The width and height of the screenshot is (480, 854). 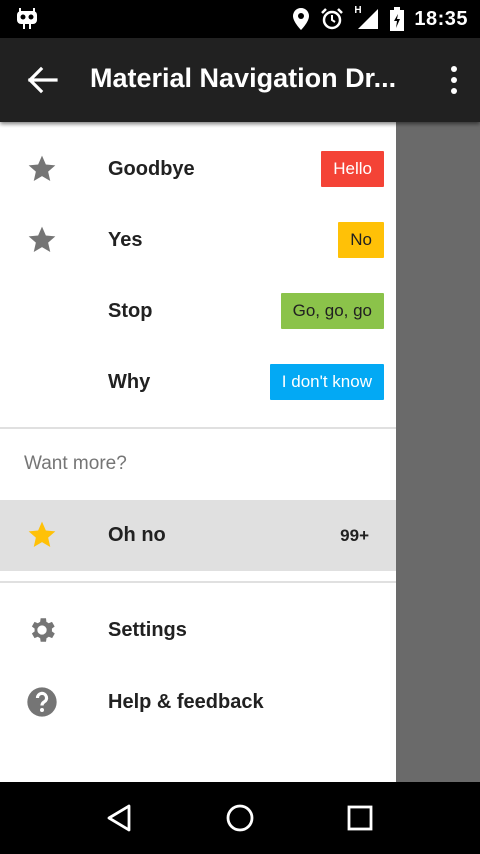 I want to click on back-triangle-icon, so click(x=120, y=818).